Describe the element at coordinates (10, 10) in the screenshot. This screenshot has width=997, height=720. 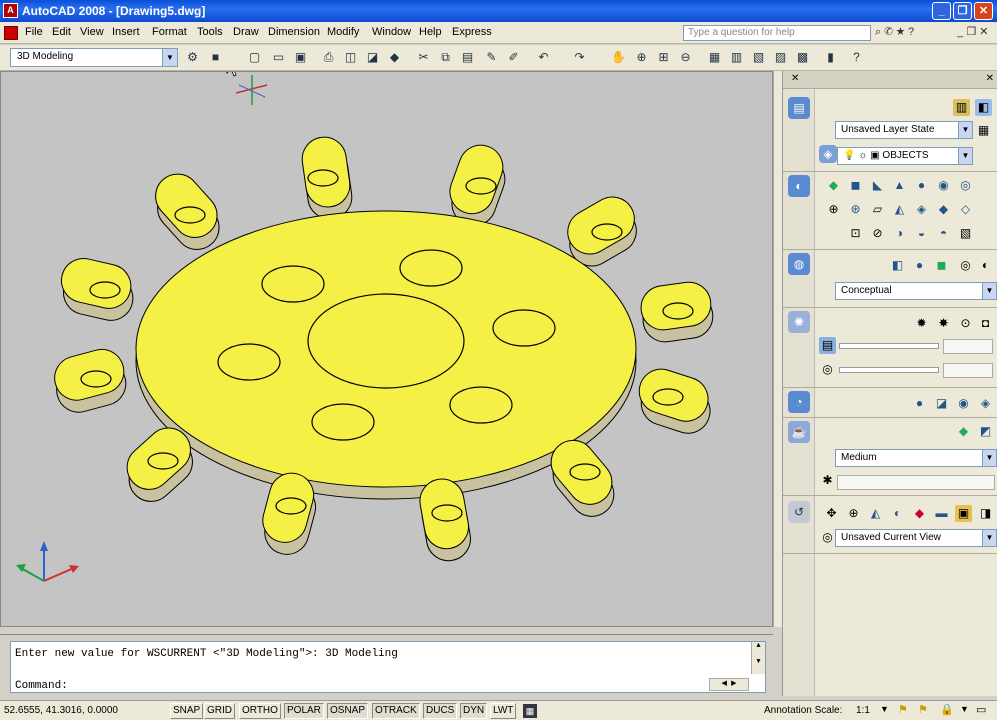
I see `autocad-app-icon: A` at that location.